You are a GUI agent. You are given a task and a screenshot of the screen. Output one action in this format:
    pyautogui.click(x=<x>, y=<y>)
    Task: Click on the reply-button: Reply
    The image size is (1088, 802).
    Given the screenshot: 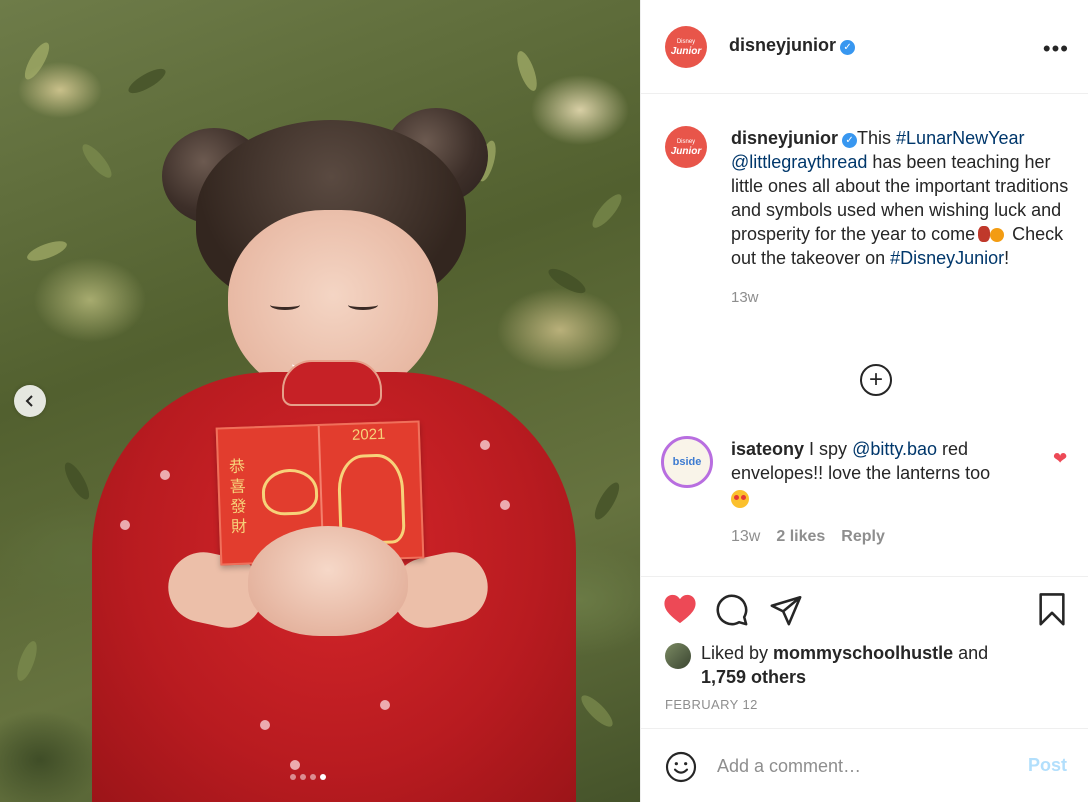 What is the action you would take?
    pyautogui.click(x=863, y=537)
    